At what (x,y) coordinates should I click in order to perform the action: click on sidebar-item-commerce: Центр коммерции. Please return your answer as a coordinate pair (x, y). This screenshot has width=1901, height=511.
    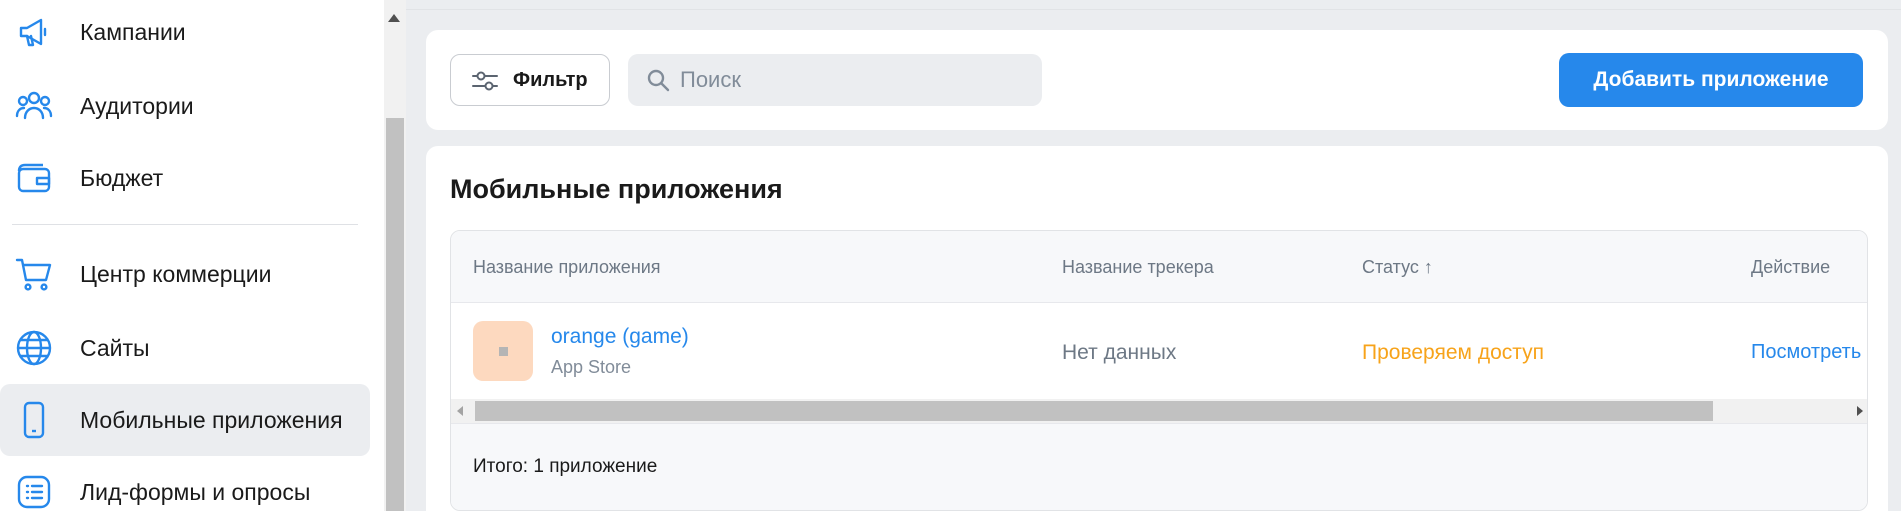
    Looking at the image, I should click on (185, 274).